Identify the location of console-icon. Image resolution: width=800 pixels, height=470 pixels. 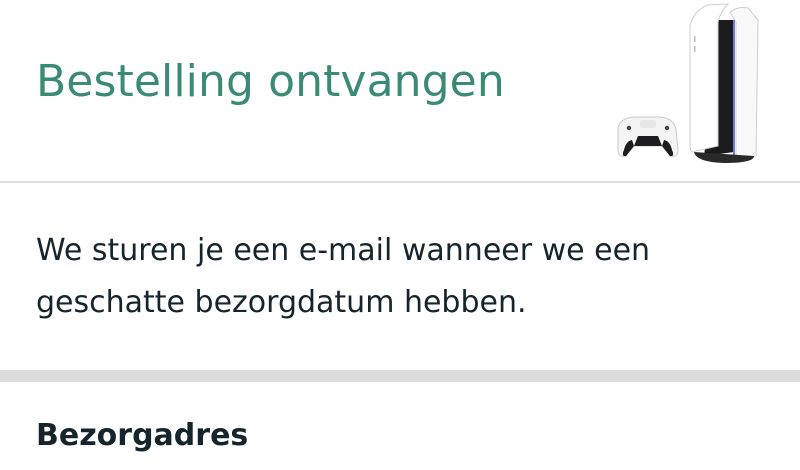
(724, 83).